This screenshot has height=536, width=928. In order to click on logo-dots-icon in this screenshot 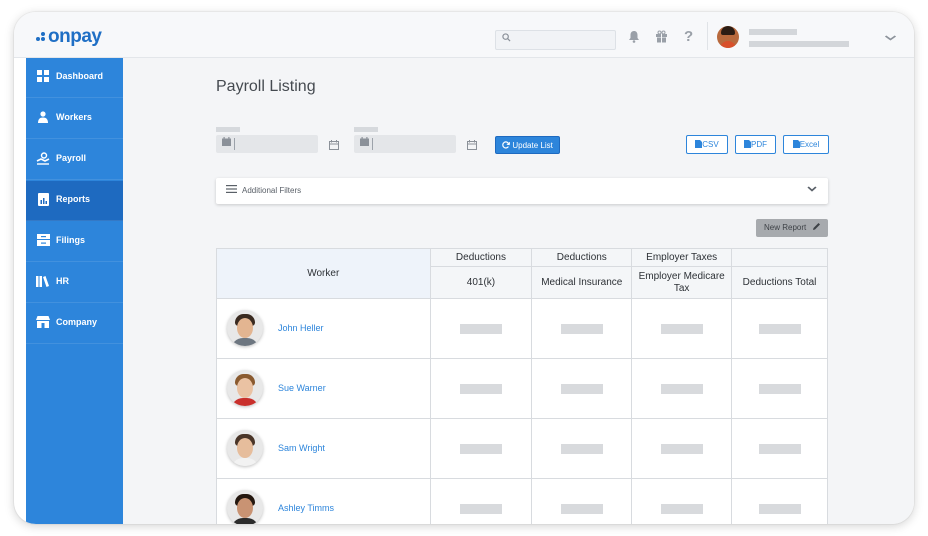, I will do `click(41, 36)`.